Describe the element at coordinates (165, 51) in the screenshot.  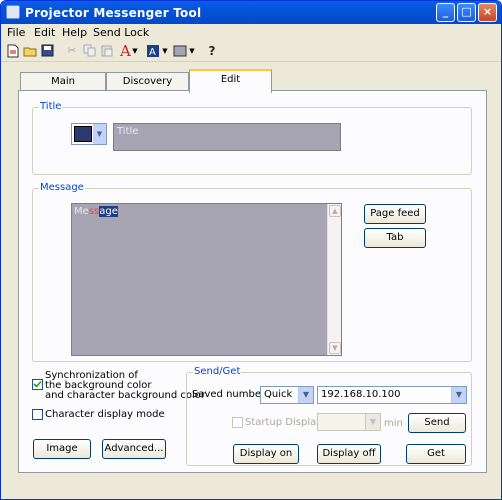
I see `highlight-color-dropdown-icon: ▼` at that location.